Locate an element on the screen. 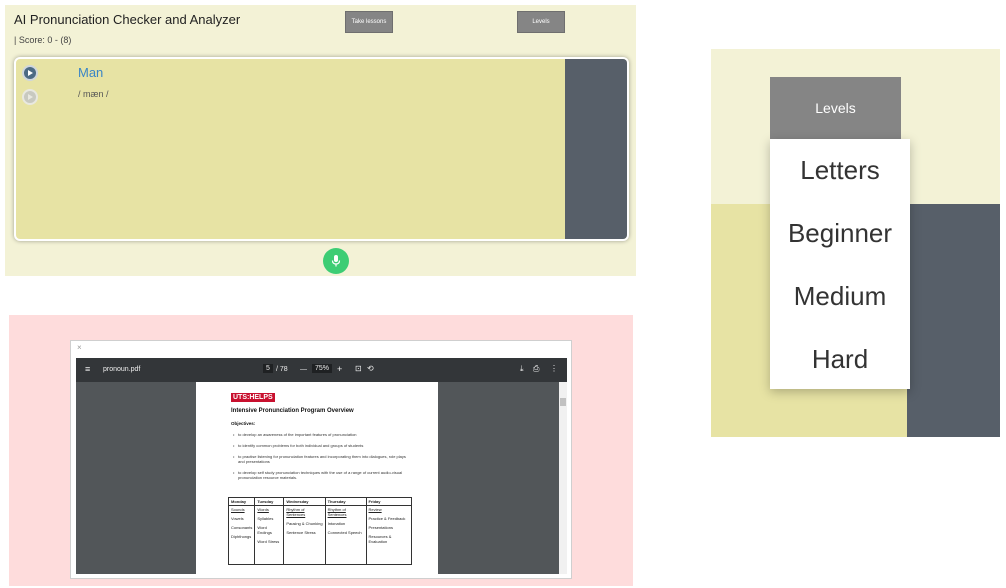 The width and height of the screenshot is (1006, 588). table-header-row: Monday Tuesday Wednesday Thursday Friday is located at coordinates (319, 501).